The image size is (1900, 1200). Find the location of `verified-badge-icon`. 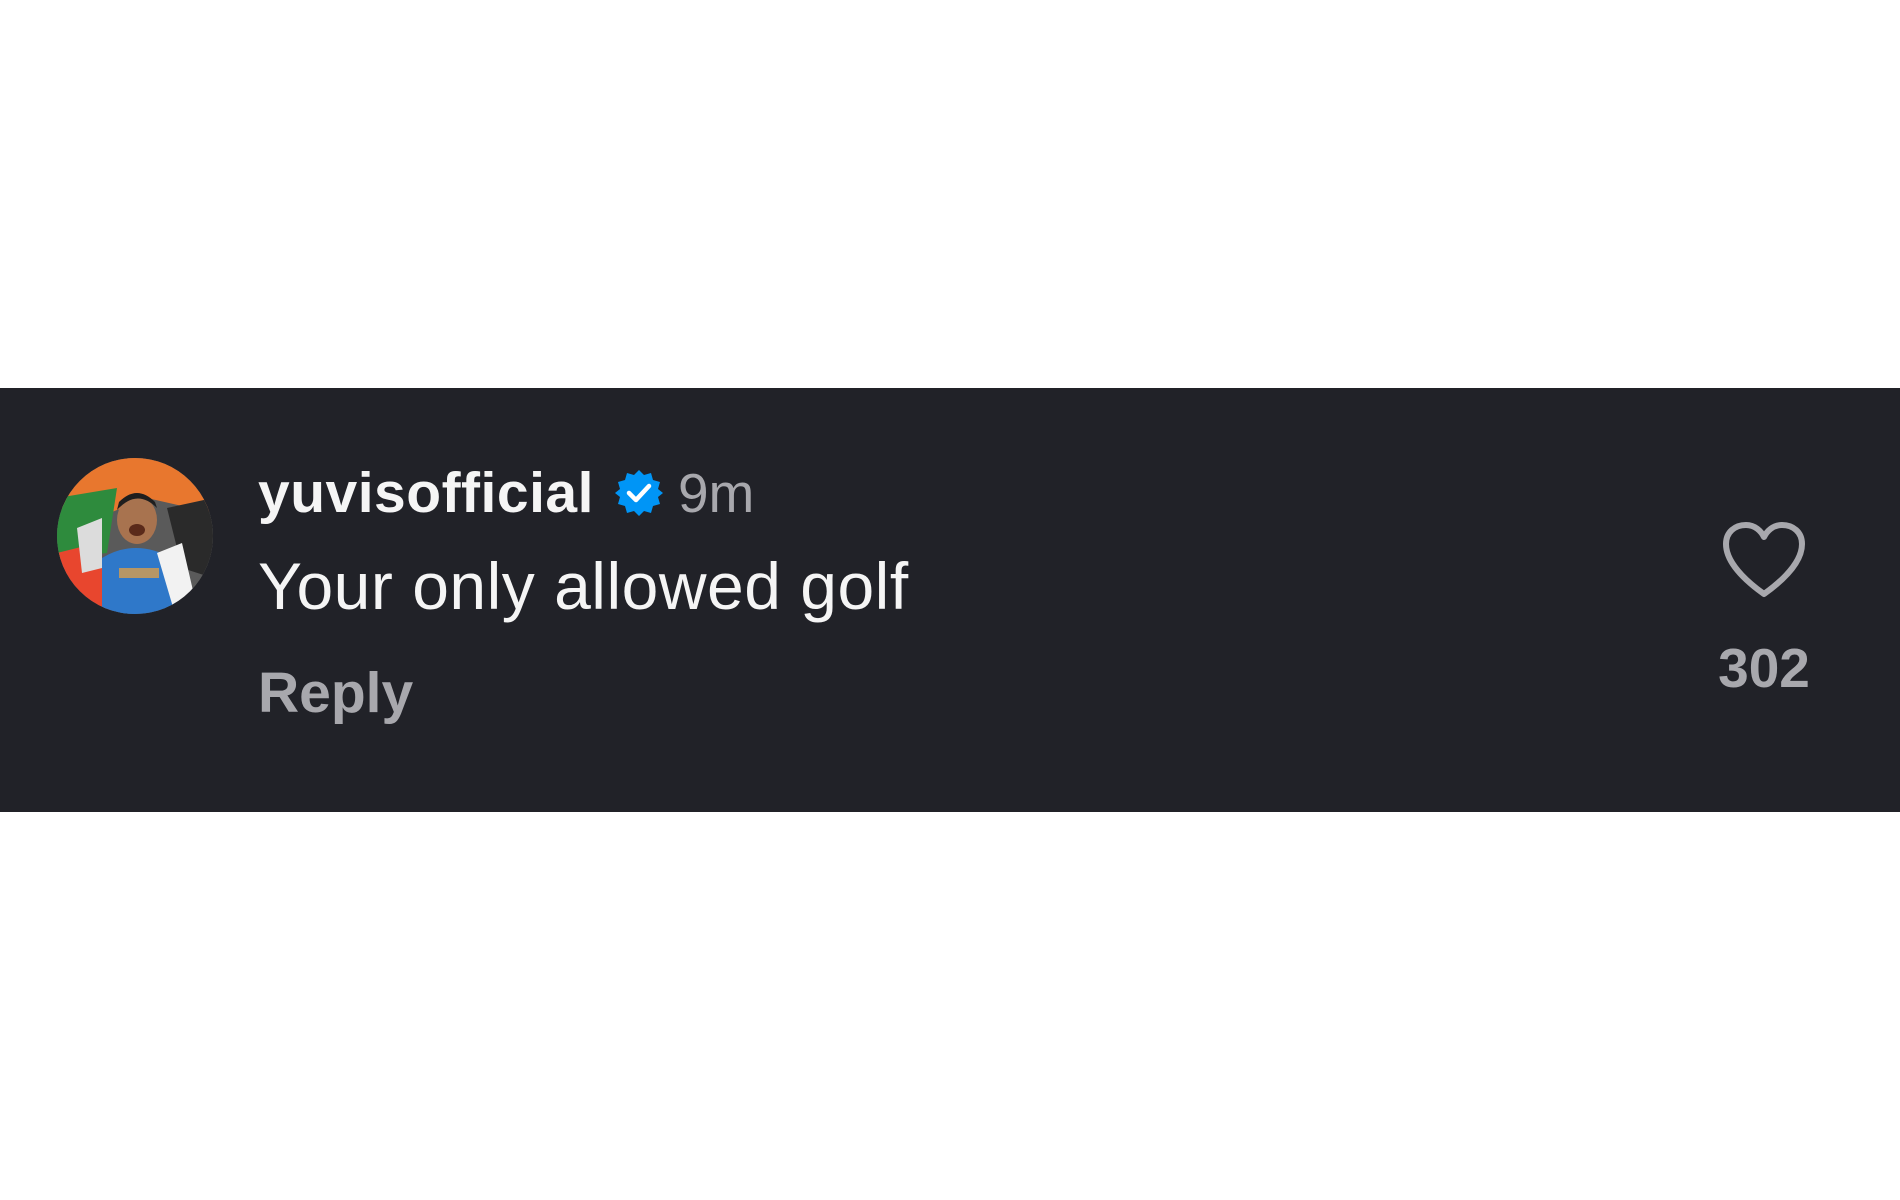

verified-badge-icon is located at coordinates (639, 493).